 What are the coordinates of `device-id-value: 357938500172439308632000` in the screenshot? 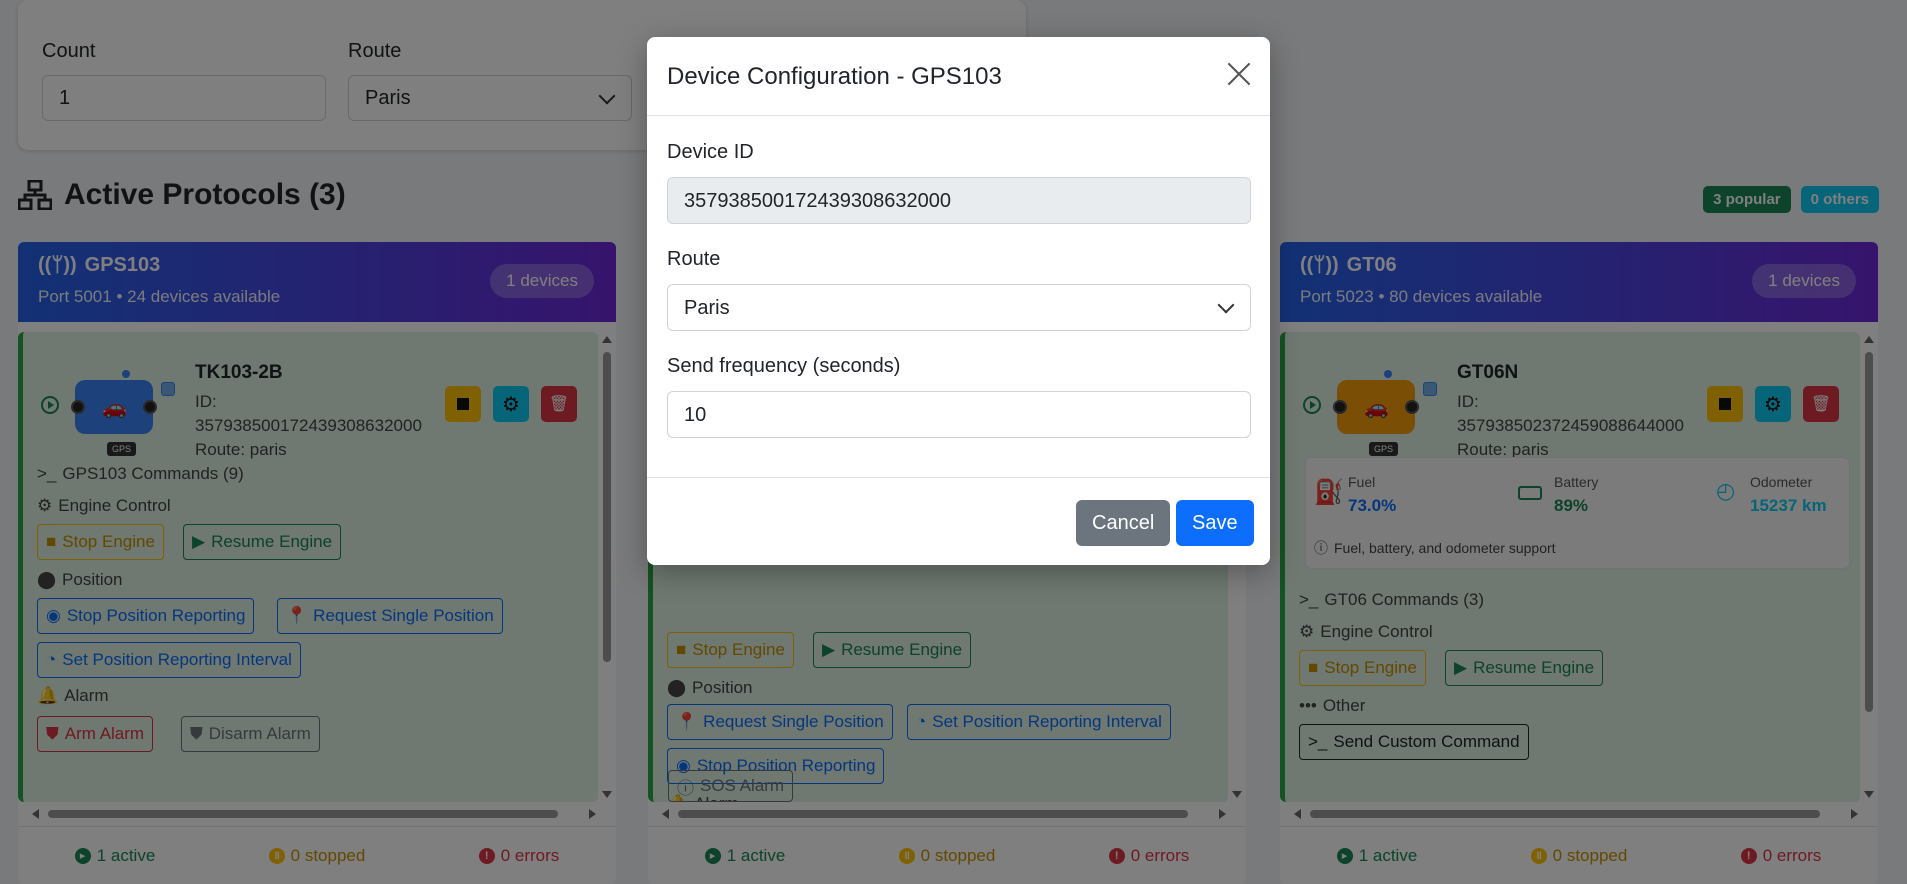 It's located at (817, 201).